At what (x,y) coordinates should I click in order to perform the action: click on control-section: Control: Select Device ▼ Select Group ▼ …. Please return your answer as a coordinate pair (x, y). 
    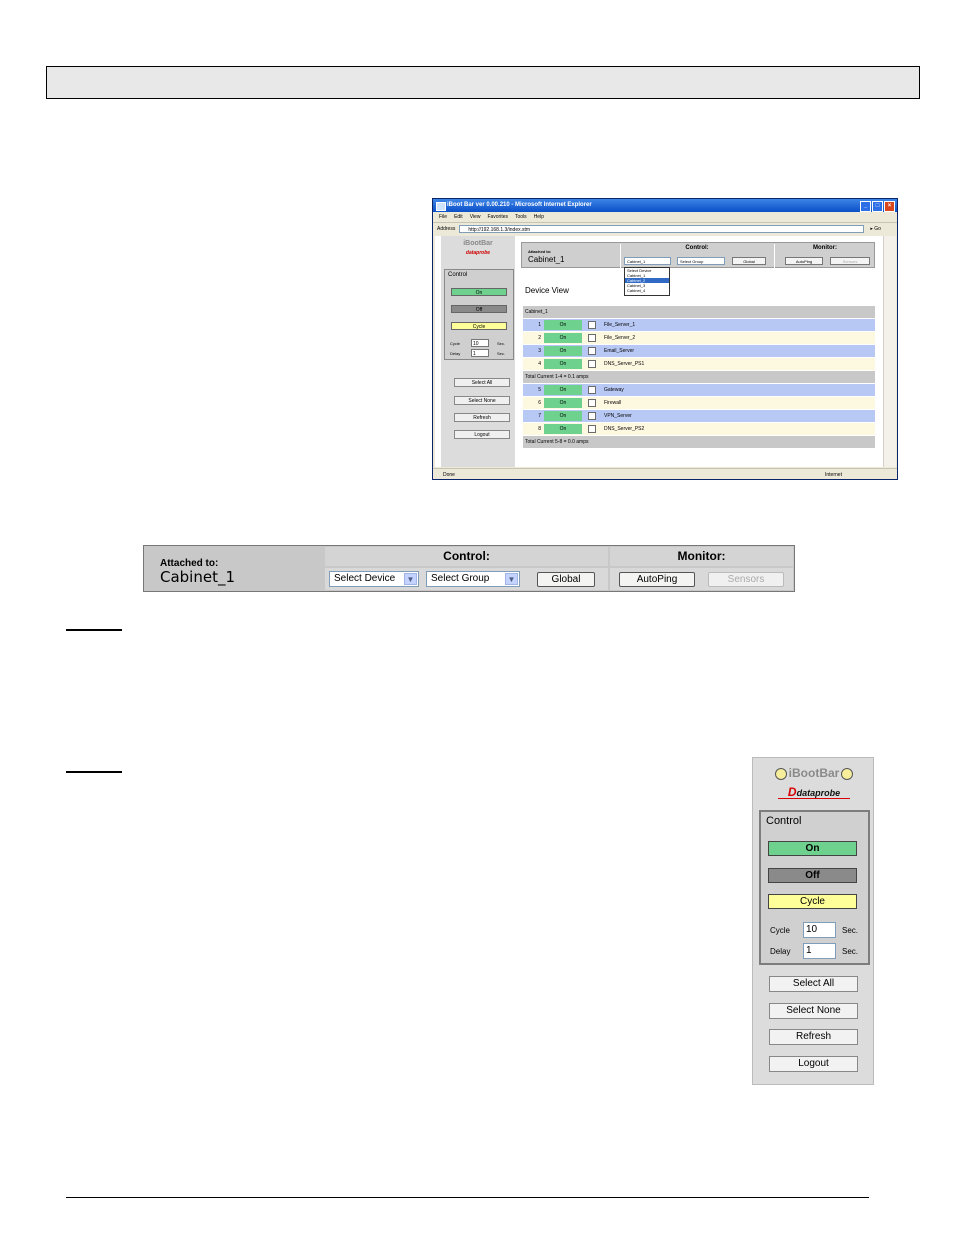
    Looking at the image, I should click on (466, 568).